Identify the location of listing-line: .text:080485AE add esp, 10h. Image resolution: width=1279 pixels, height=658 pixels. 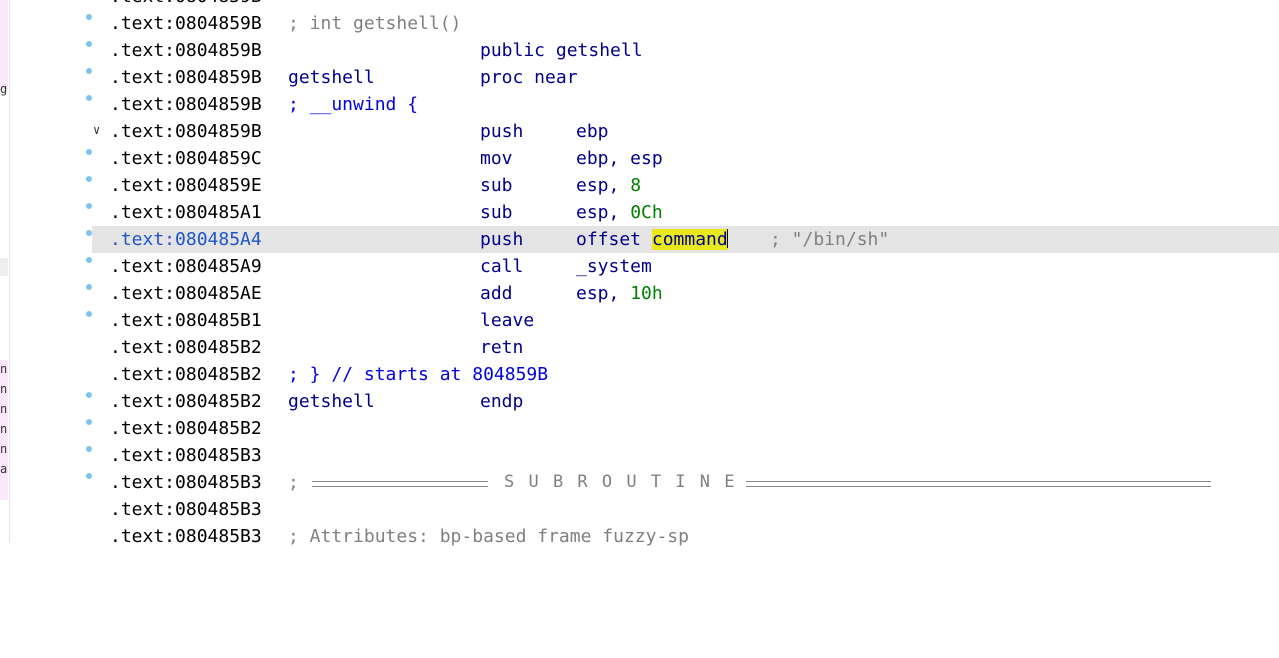
(685, 293).